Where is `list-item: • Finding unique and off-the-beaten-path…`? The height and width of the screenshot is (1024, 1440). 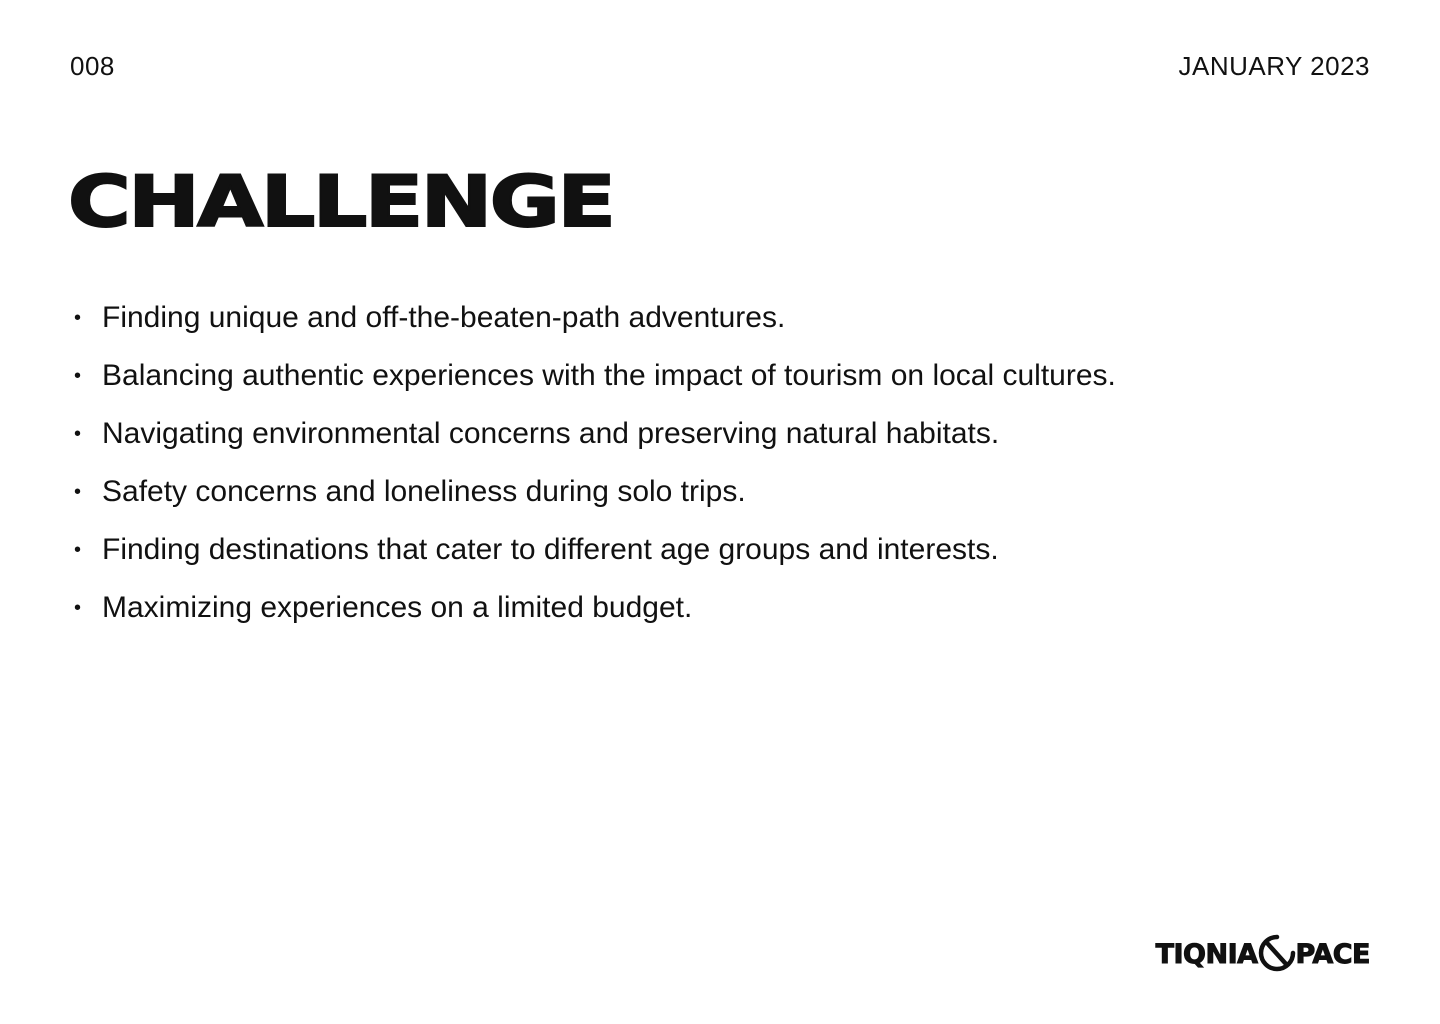
list-item: • Finding unique and off-the-beaten-path… is located at coordinates (610, 318).